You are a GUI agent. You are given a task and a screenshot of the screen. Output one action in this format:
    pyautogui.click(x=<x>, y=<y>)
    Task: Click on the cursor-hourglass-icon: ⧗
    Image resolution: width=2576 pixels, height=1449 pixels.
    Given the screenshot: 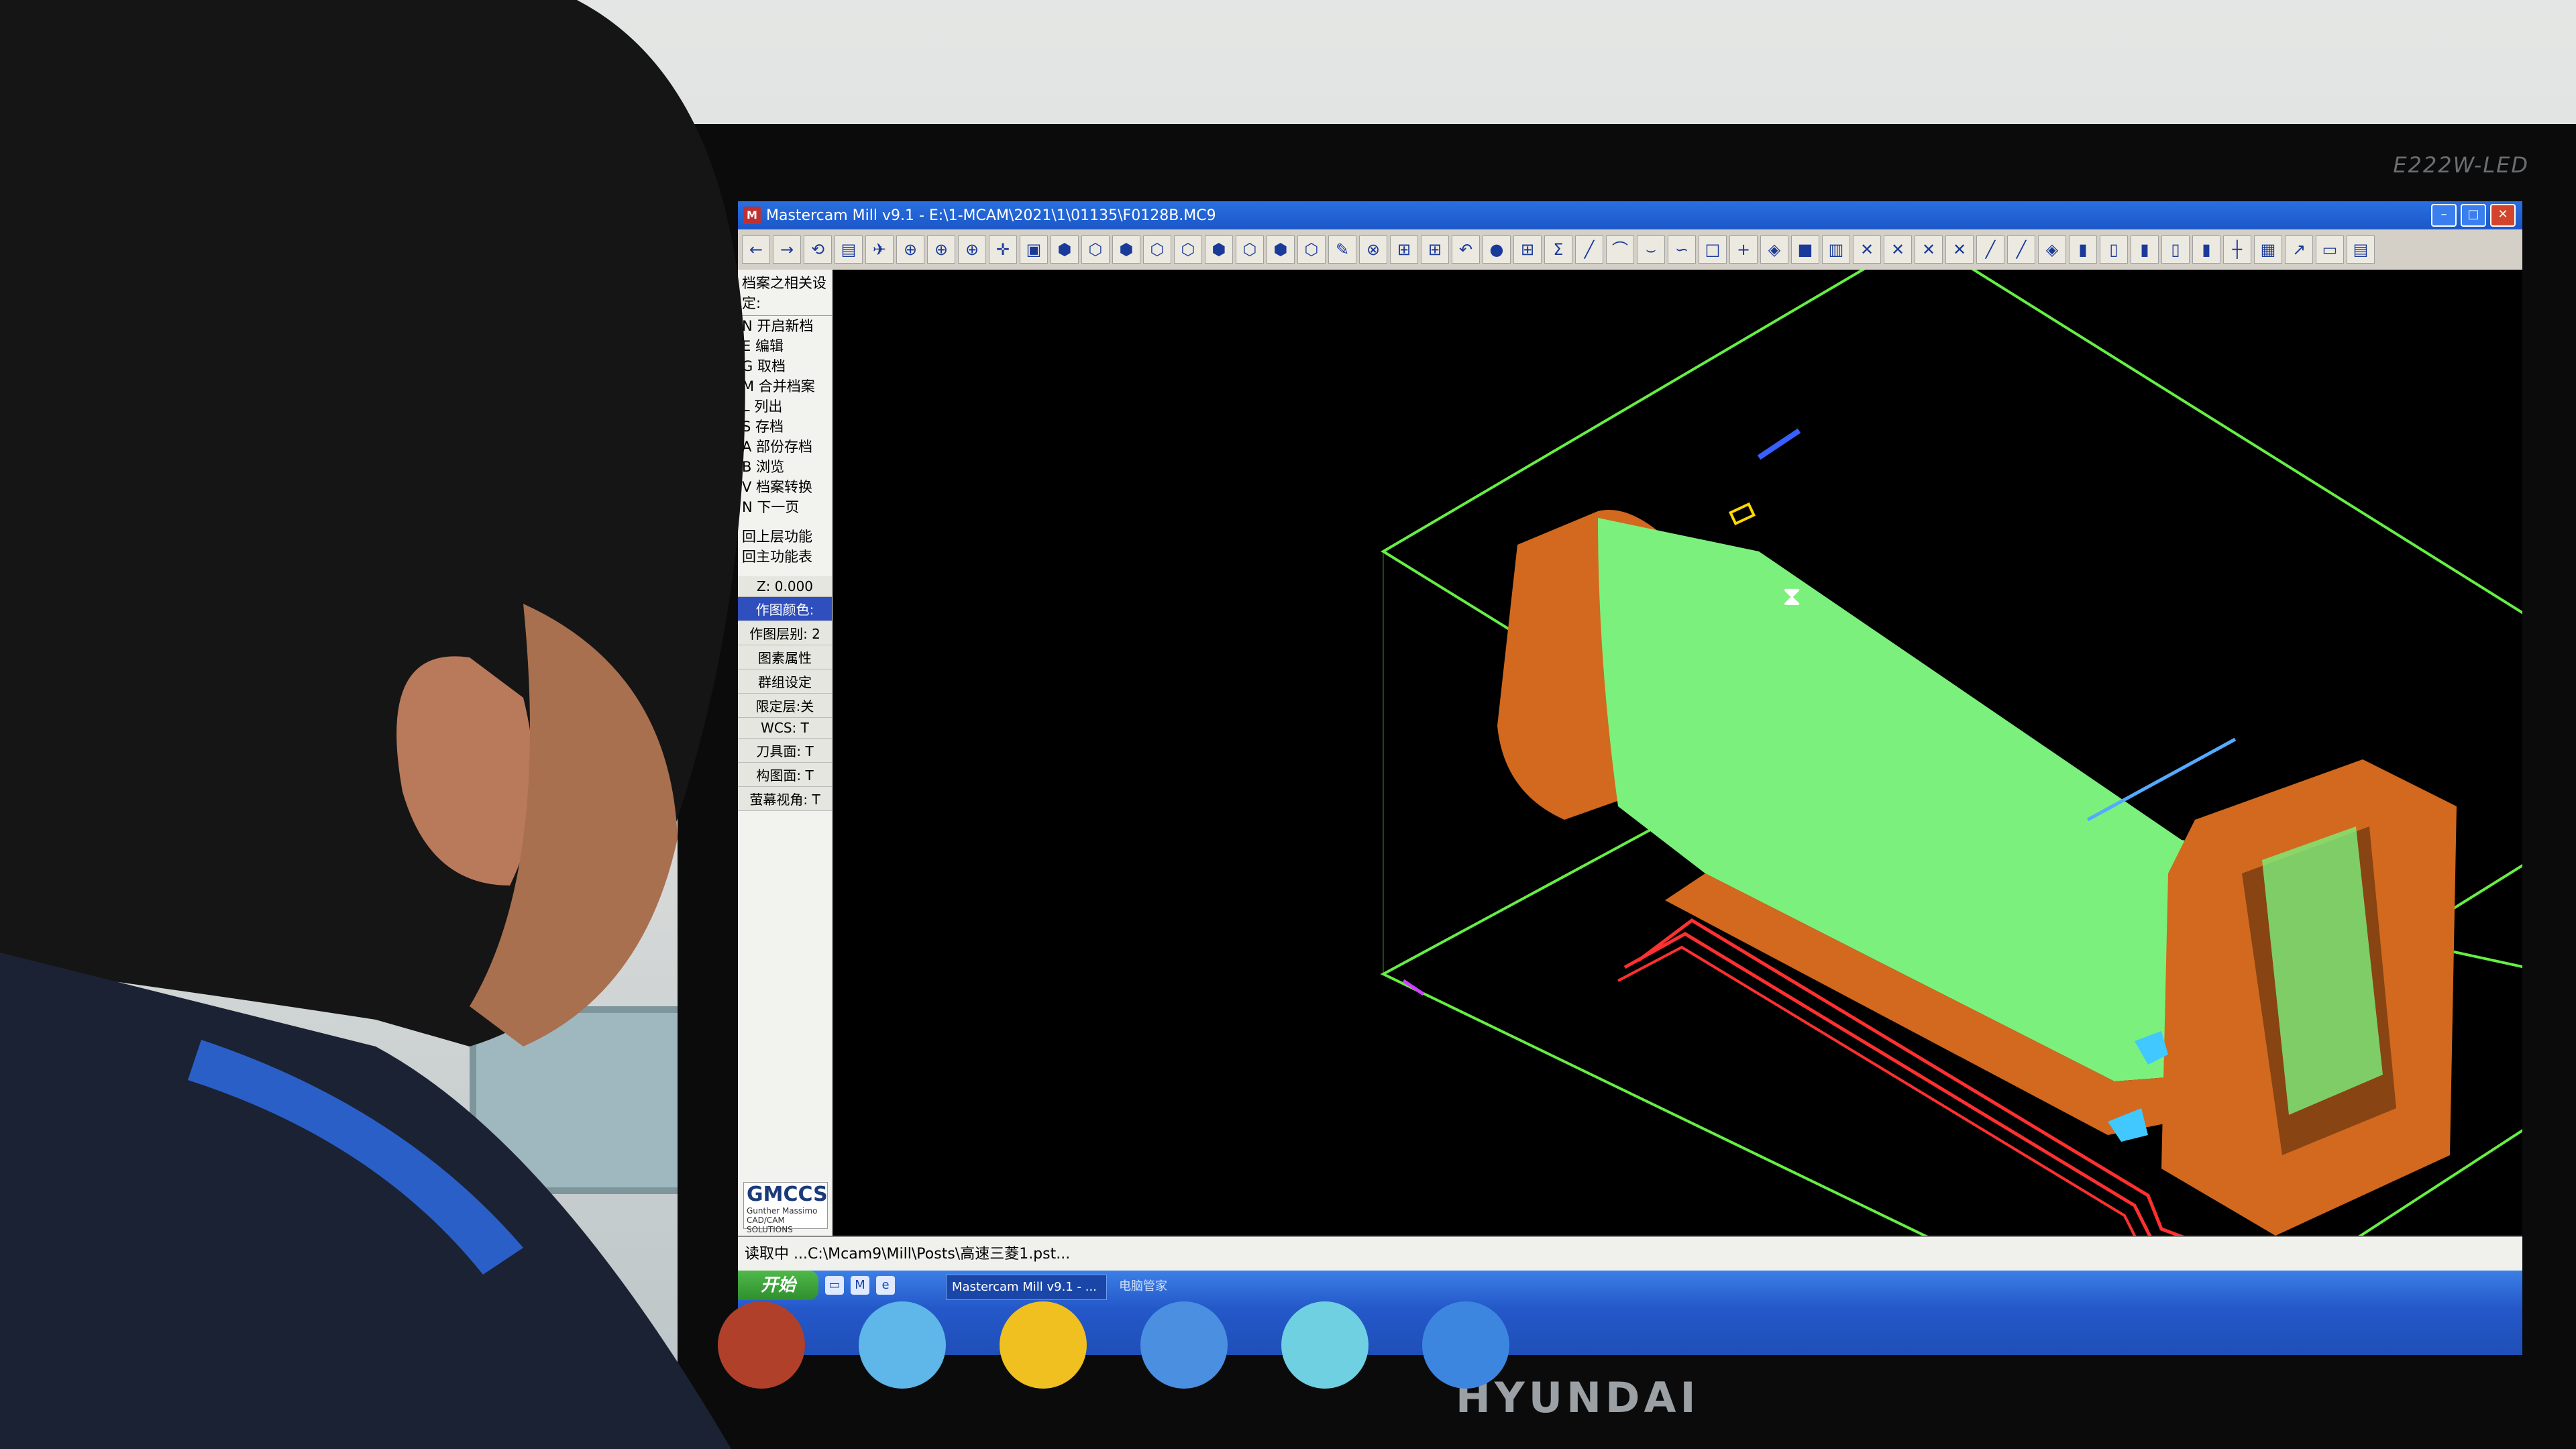 What is the action you would take?
    pyautogui.click(x=1791, y=596)
    